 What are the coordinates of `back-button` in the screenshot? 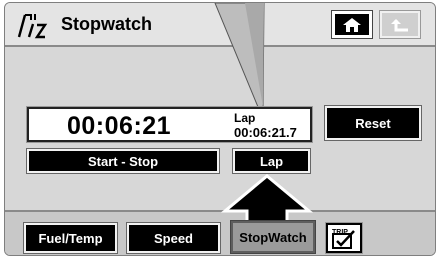 It's located at (400, 24).